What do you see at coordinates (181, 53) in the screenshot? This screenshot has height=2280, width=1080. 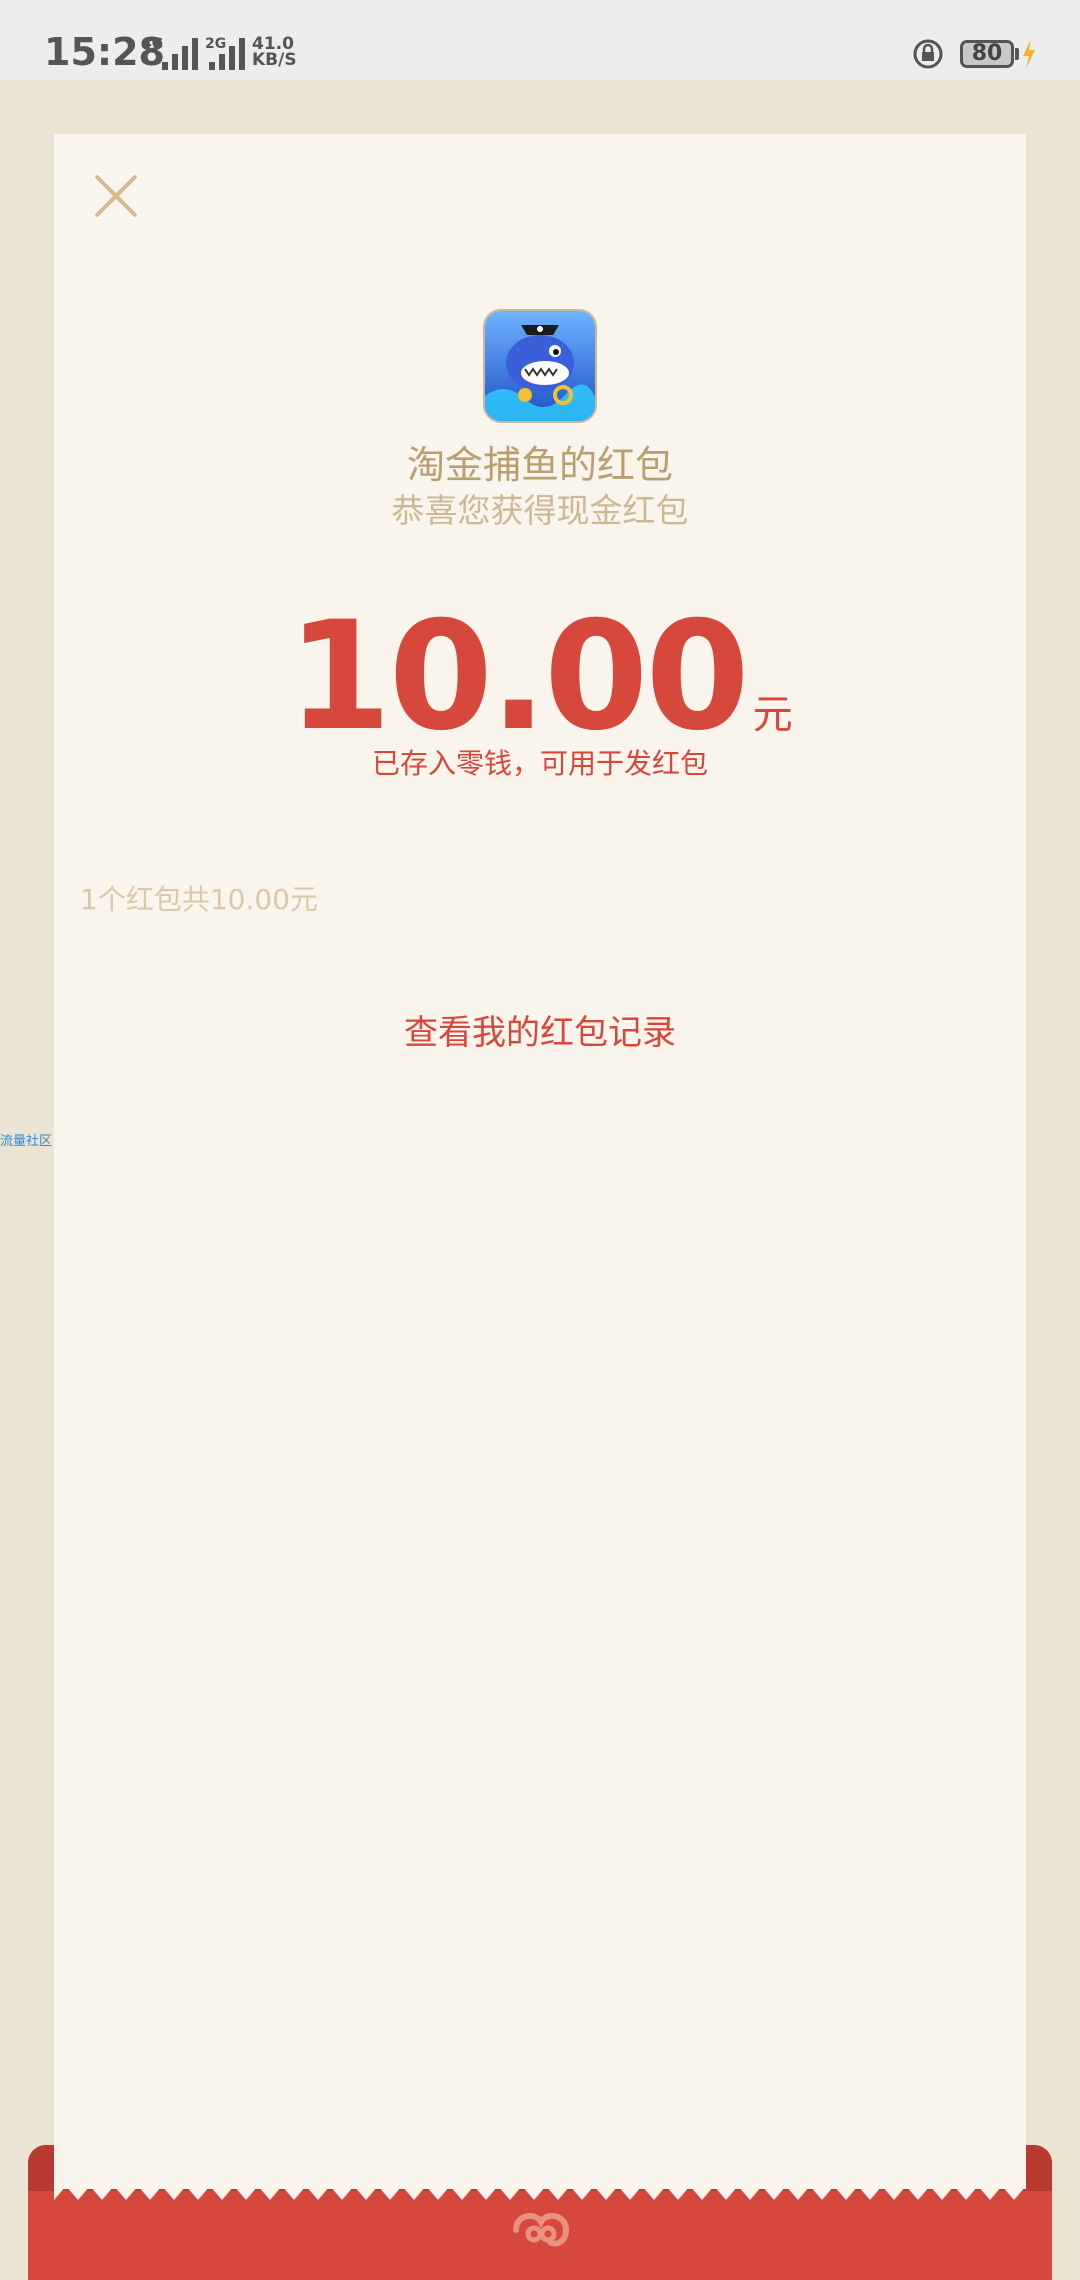 I see `signal-4g-icon` at bounding box center [181, 53].